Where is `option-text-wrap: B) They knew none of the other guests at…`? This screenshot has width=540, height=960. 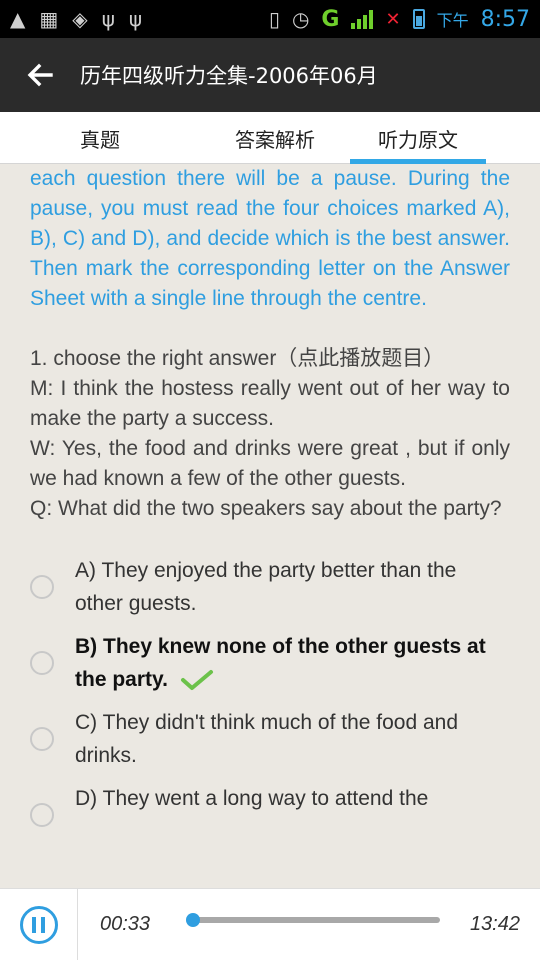
option-text-wrap: B) They knew none of the other guests at… is located at coordinates (292, 663).